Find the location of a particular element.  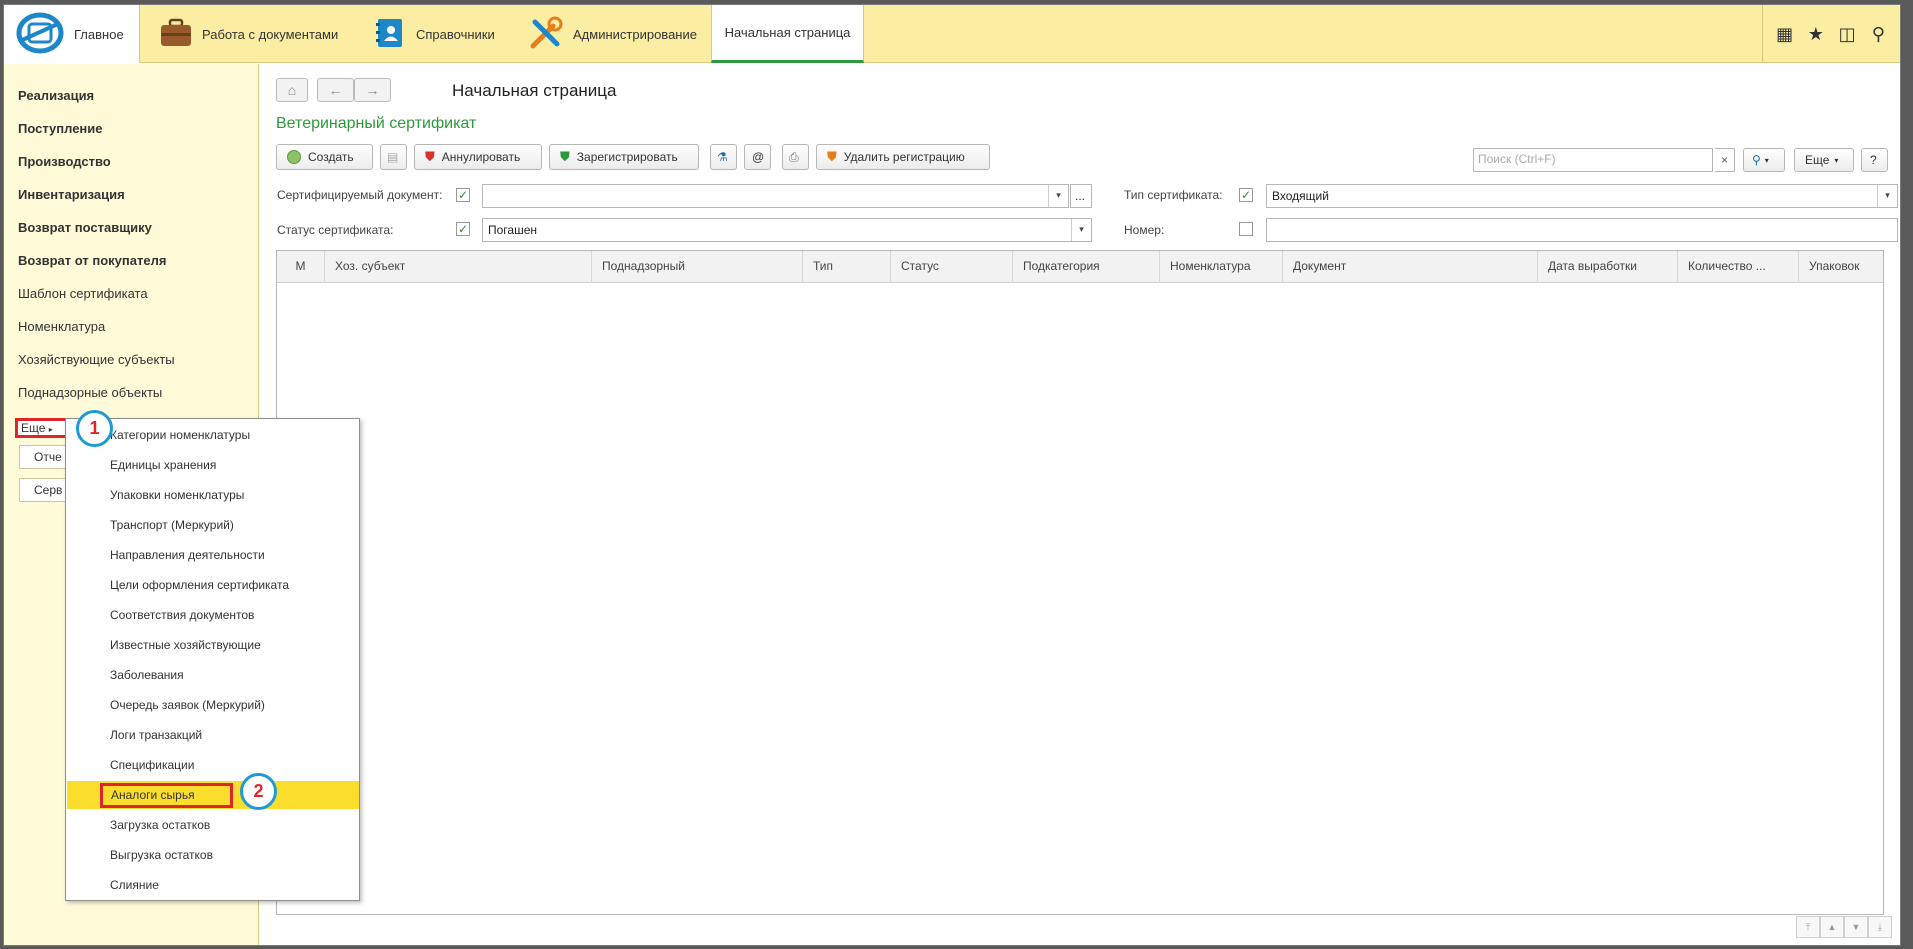

apps-grid-icon: ▦ is located at coordinates (1785, 34).